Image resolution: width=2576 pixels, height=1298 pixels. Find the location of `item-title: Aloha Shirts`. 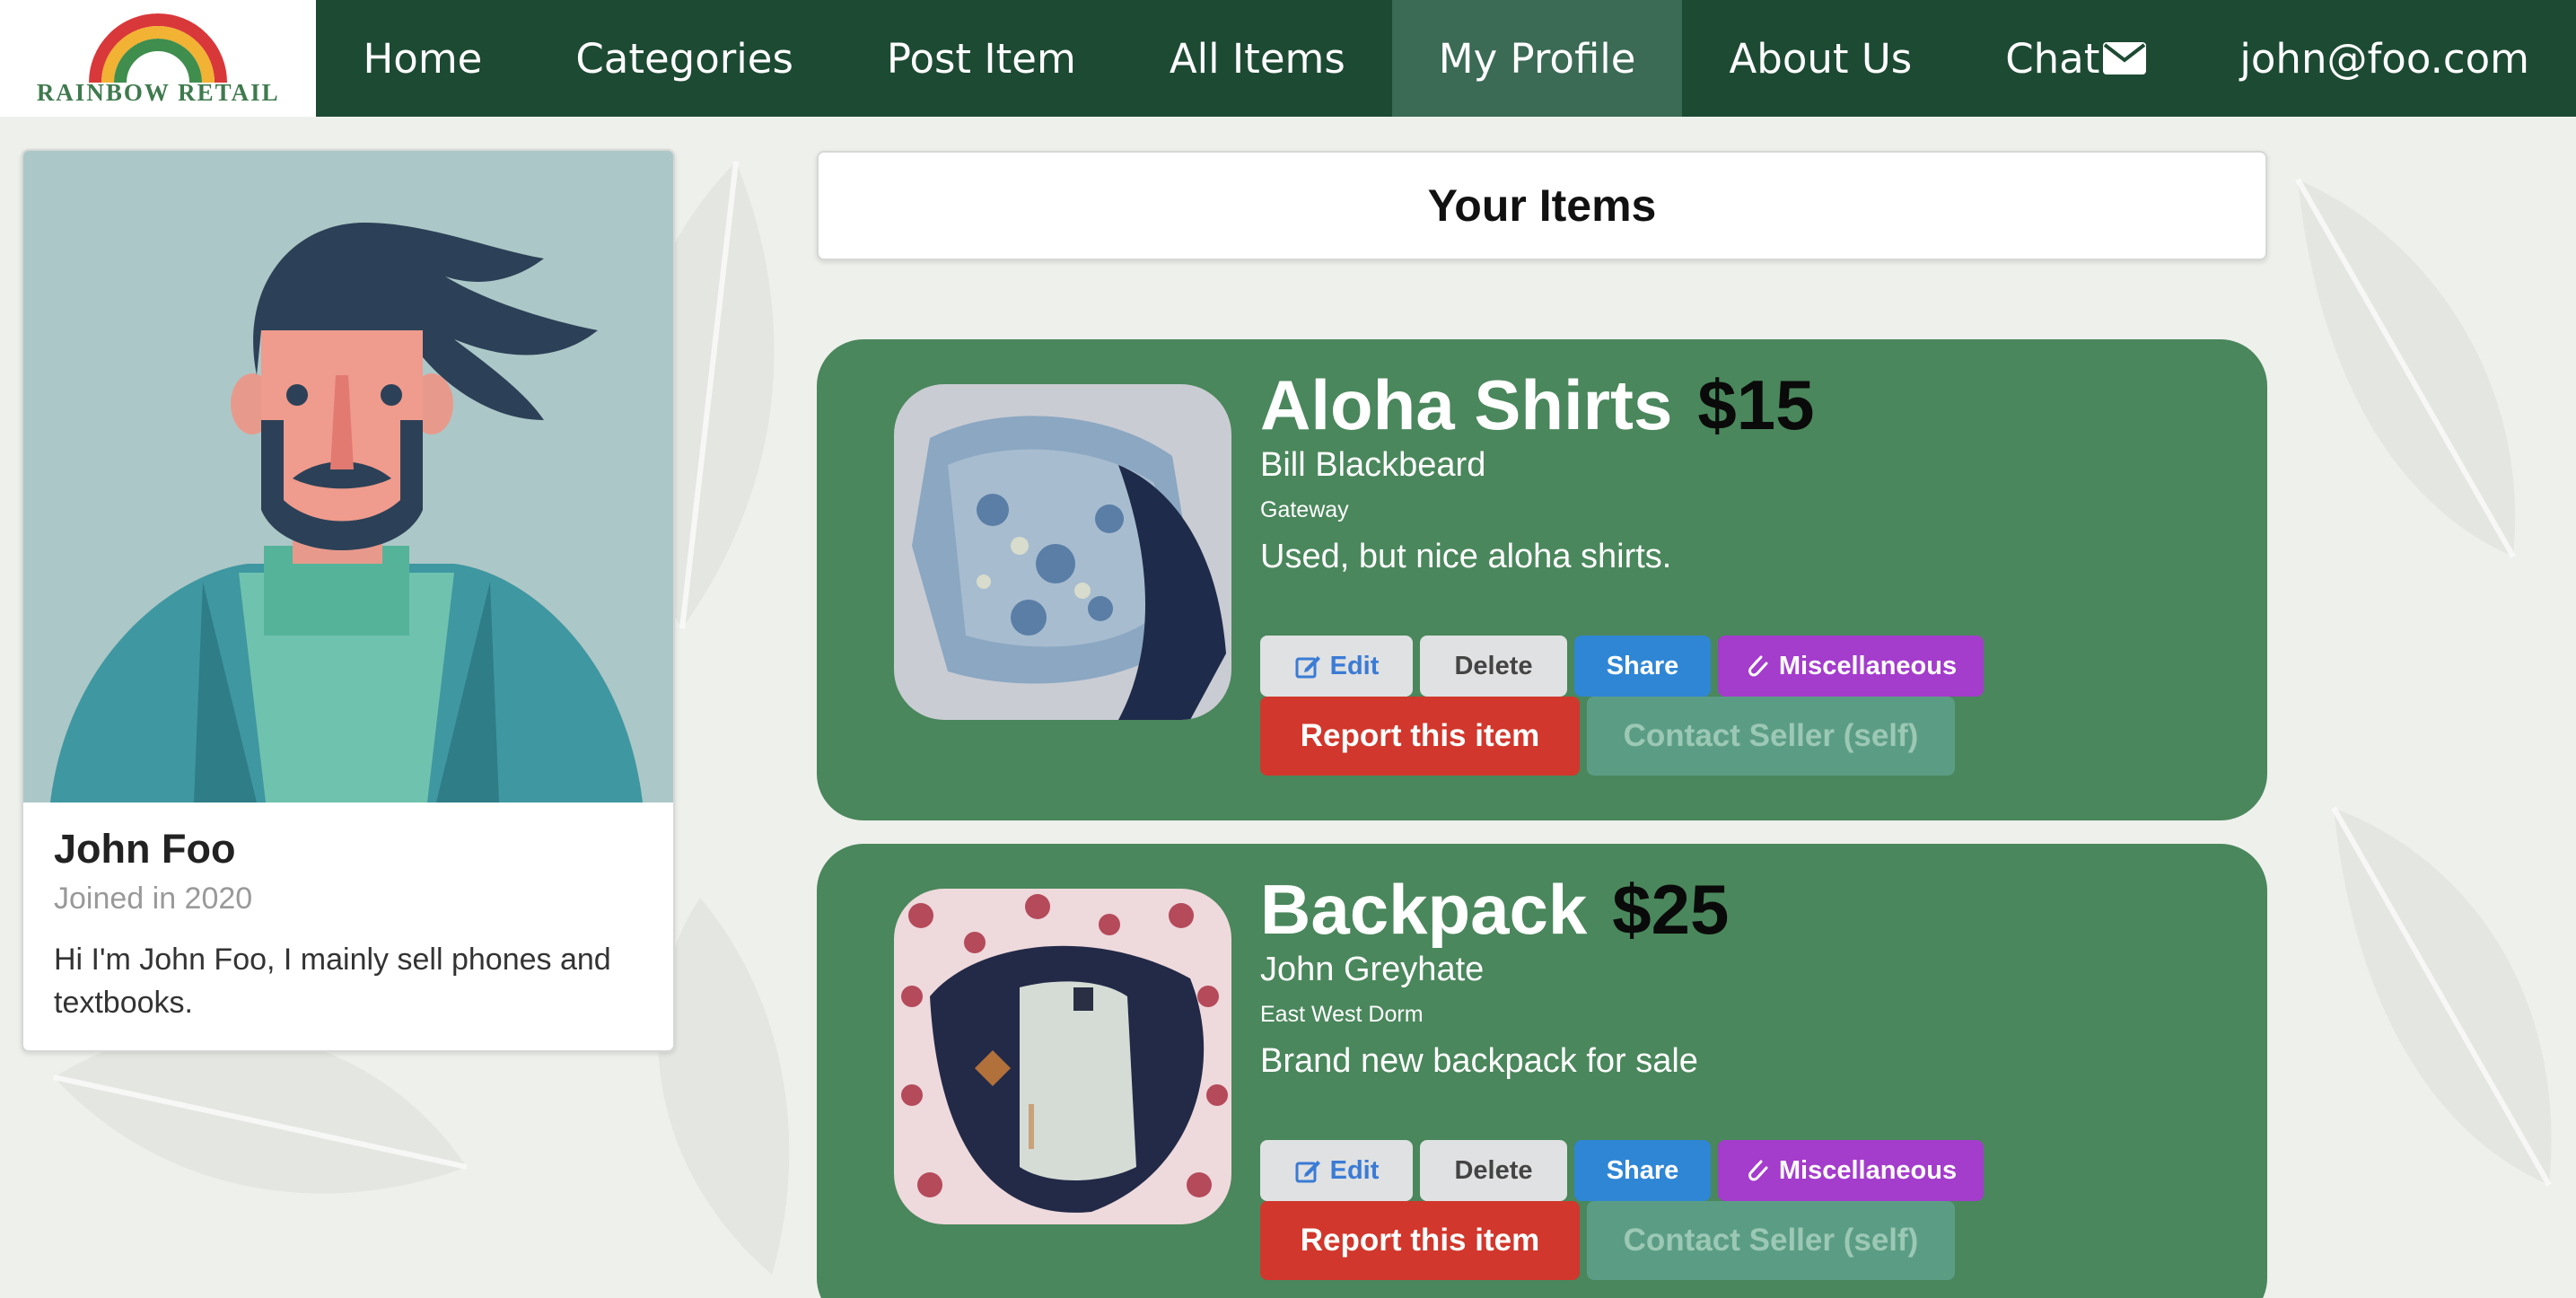

item-title: Aloha Shirts is located at coordinates (1466, 405).